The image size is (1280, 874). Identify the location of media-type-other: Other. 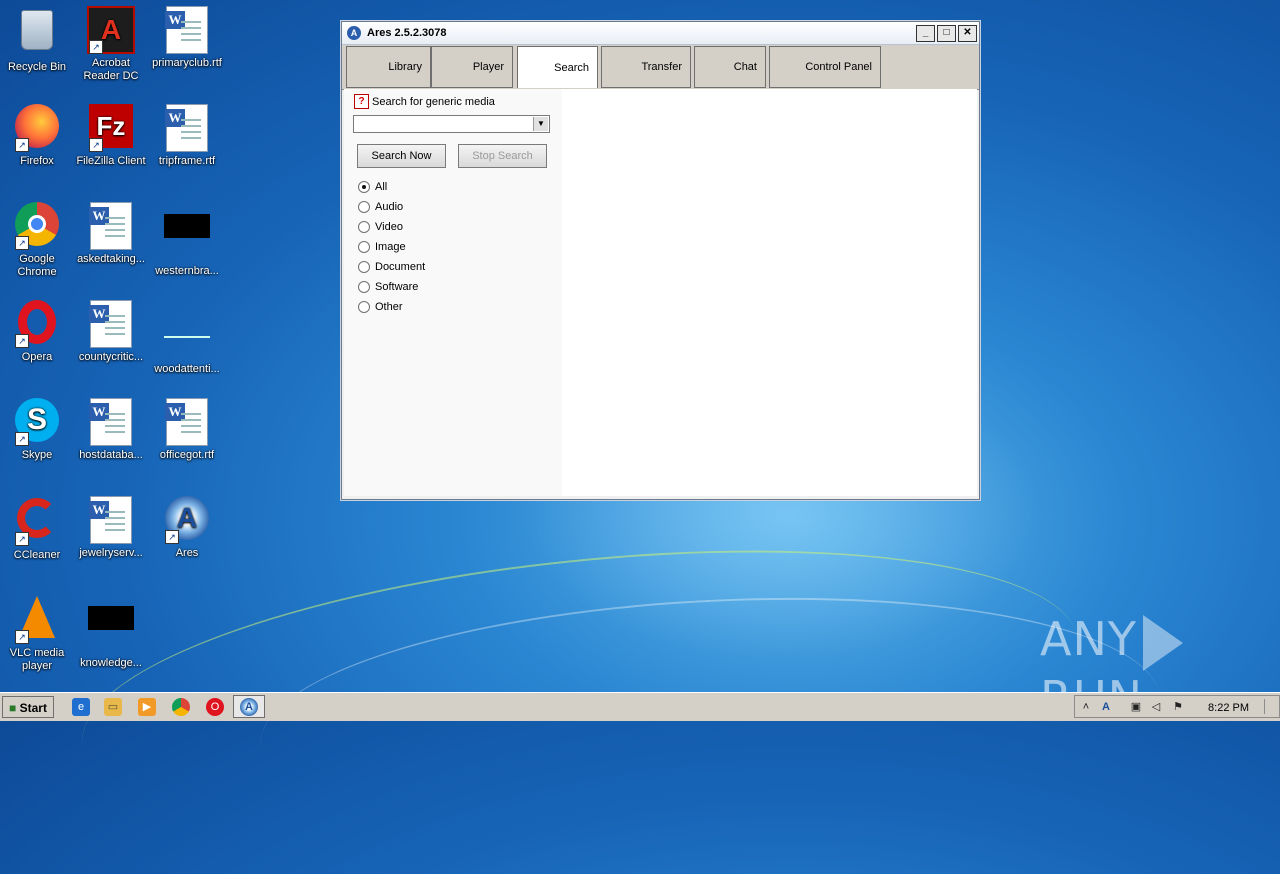
(380, 307).